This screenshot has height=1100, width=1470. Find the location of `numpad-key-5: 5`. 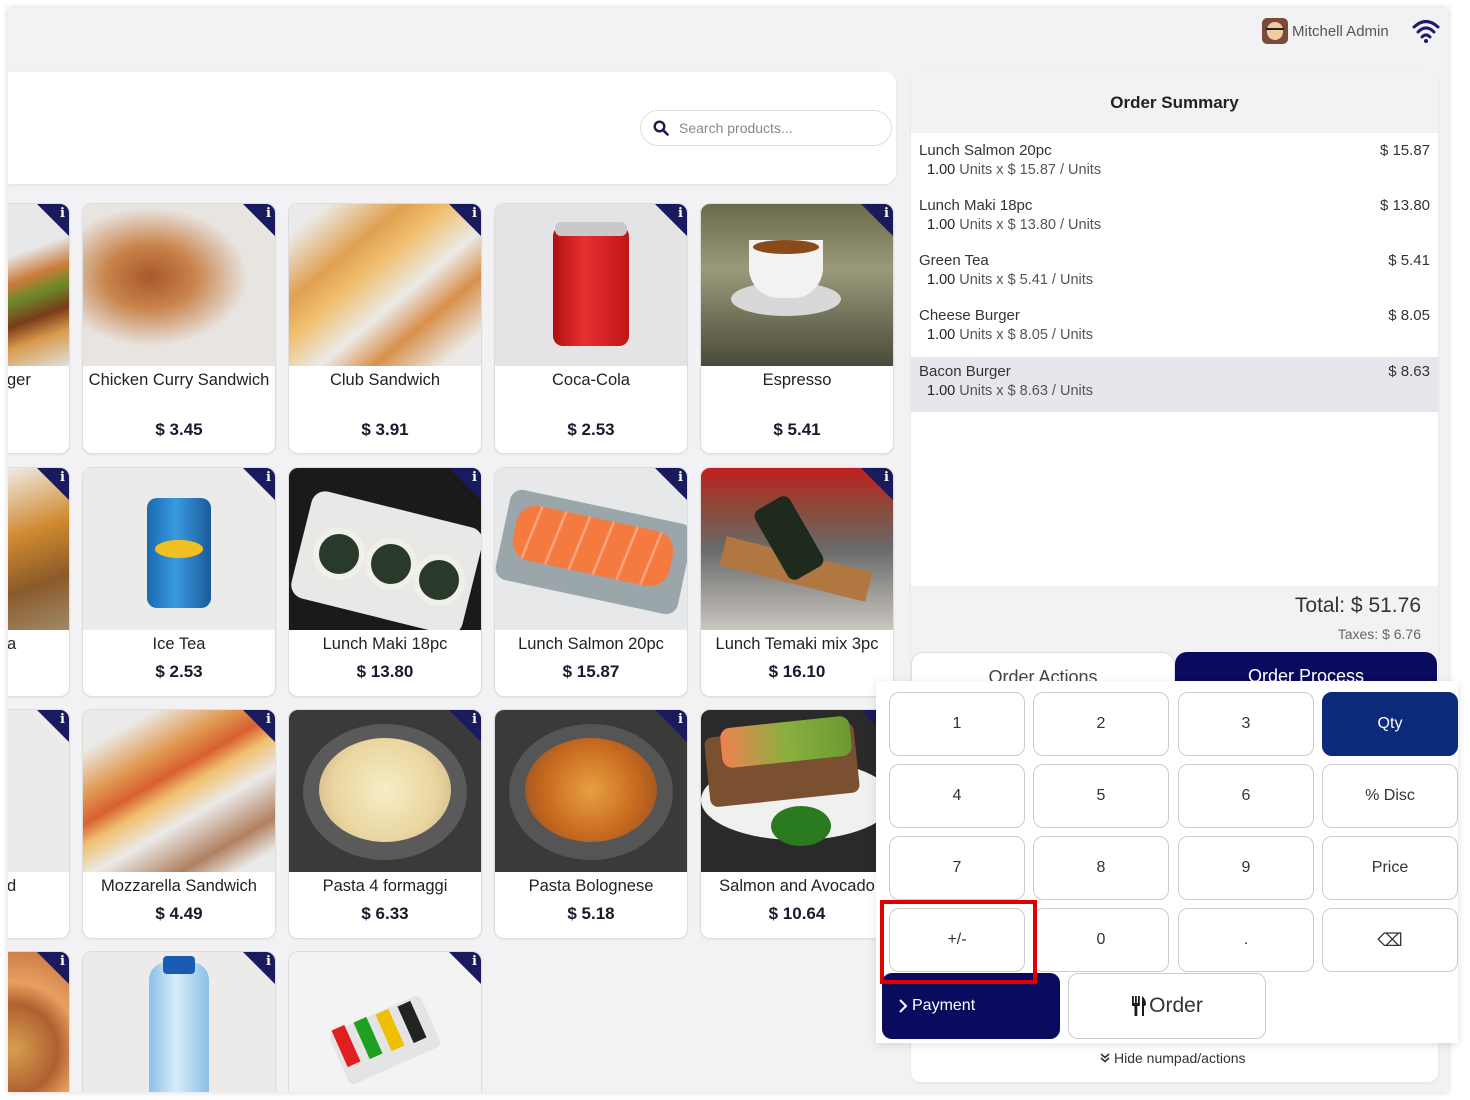

numpad-key-5: 5 is located at coordinates (1101, 796).